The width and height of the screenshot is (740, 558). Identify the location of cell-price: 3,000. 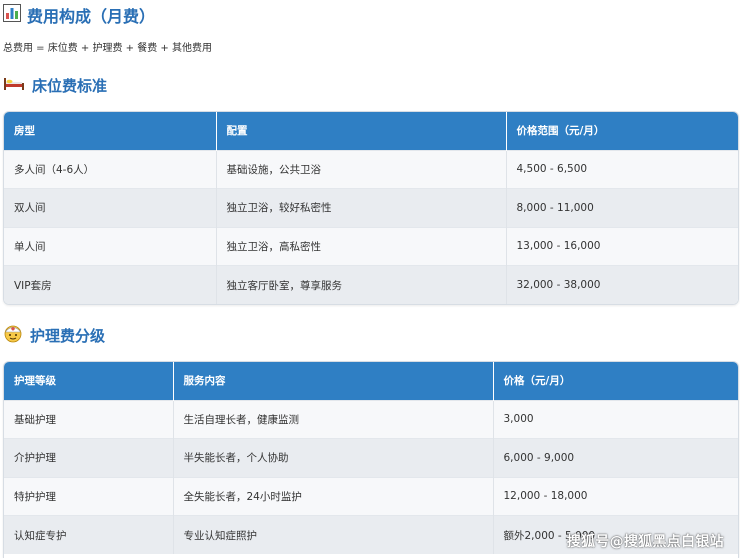
(615, 419).